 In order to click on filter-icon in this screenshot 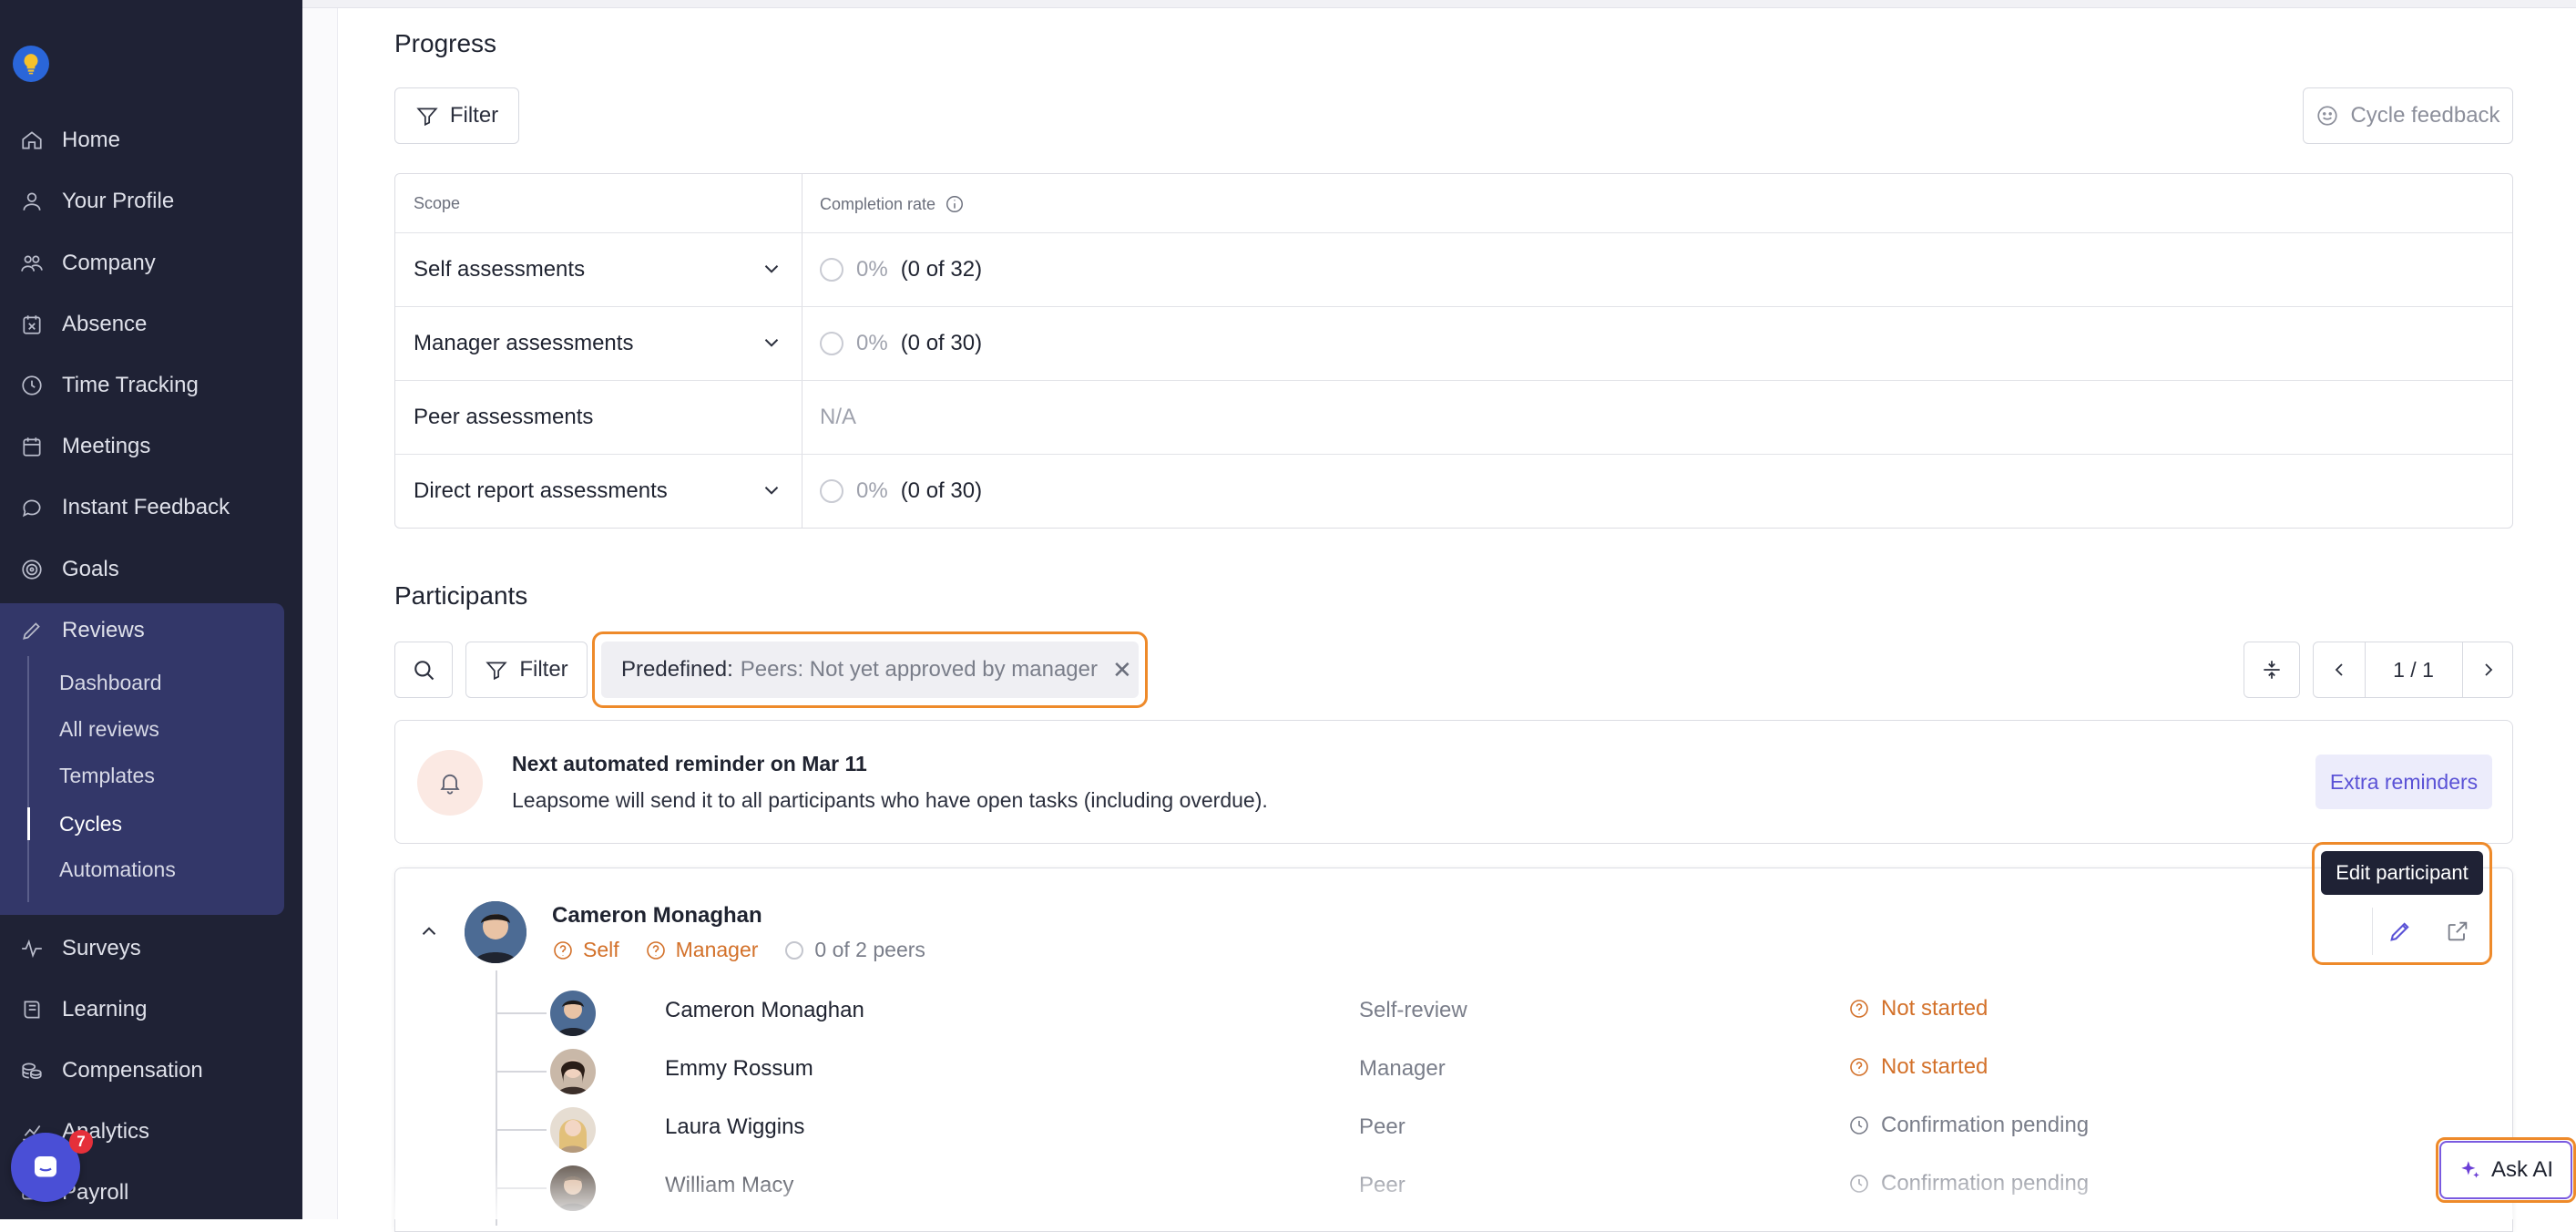, I will do `click(496, 671)`.